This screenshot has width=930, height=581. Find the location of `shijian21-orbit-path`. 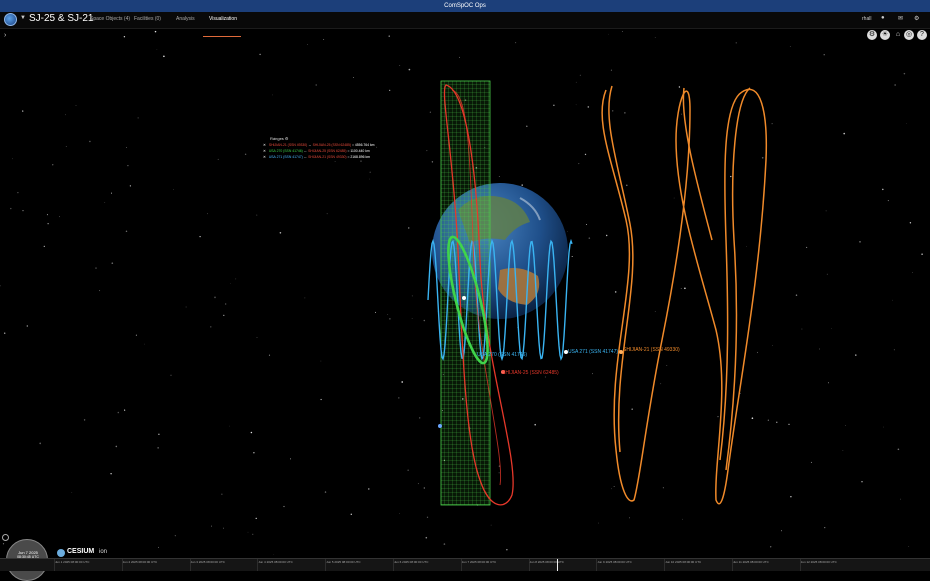

shijian21-orbit-path is located at coordinates (684, 295).